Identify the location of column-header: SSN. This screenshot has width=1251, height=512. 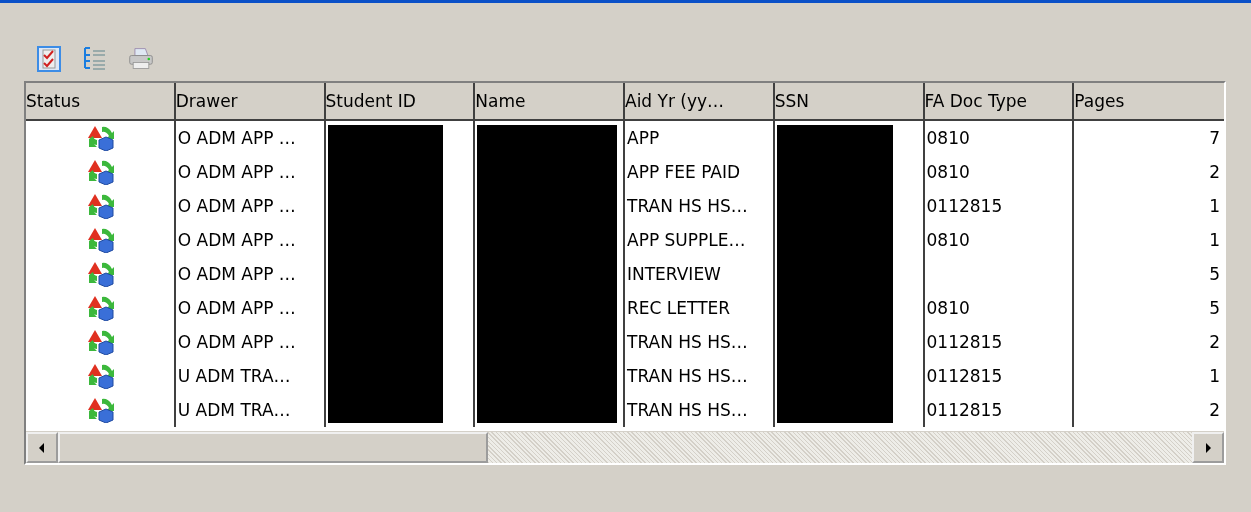
(848, 102).